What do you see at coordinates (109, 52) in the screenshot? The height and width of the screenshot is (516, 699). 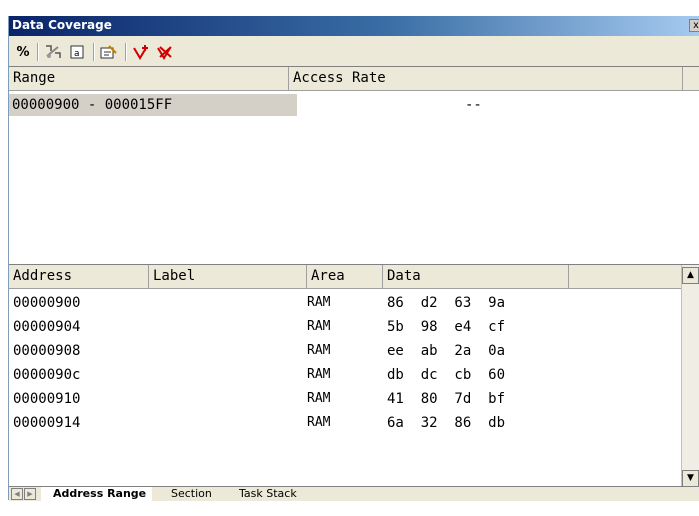 I see `edit-icon` at bounding box center [109, 52].